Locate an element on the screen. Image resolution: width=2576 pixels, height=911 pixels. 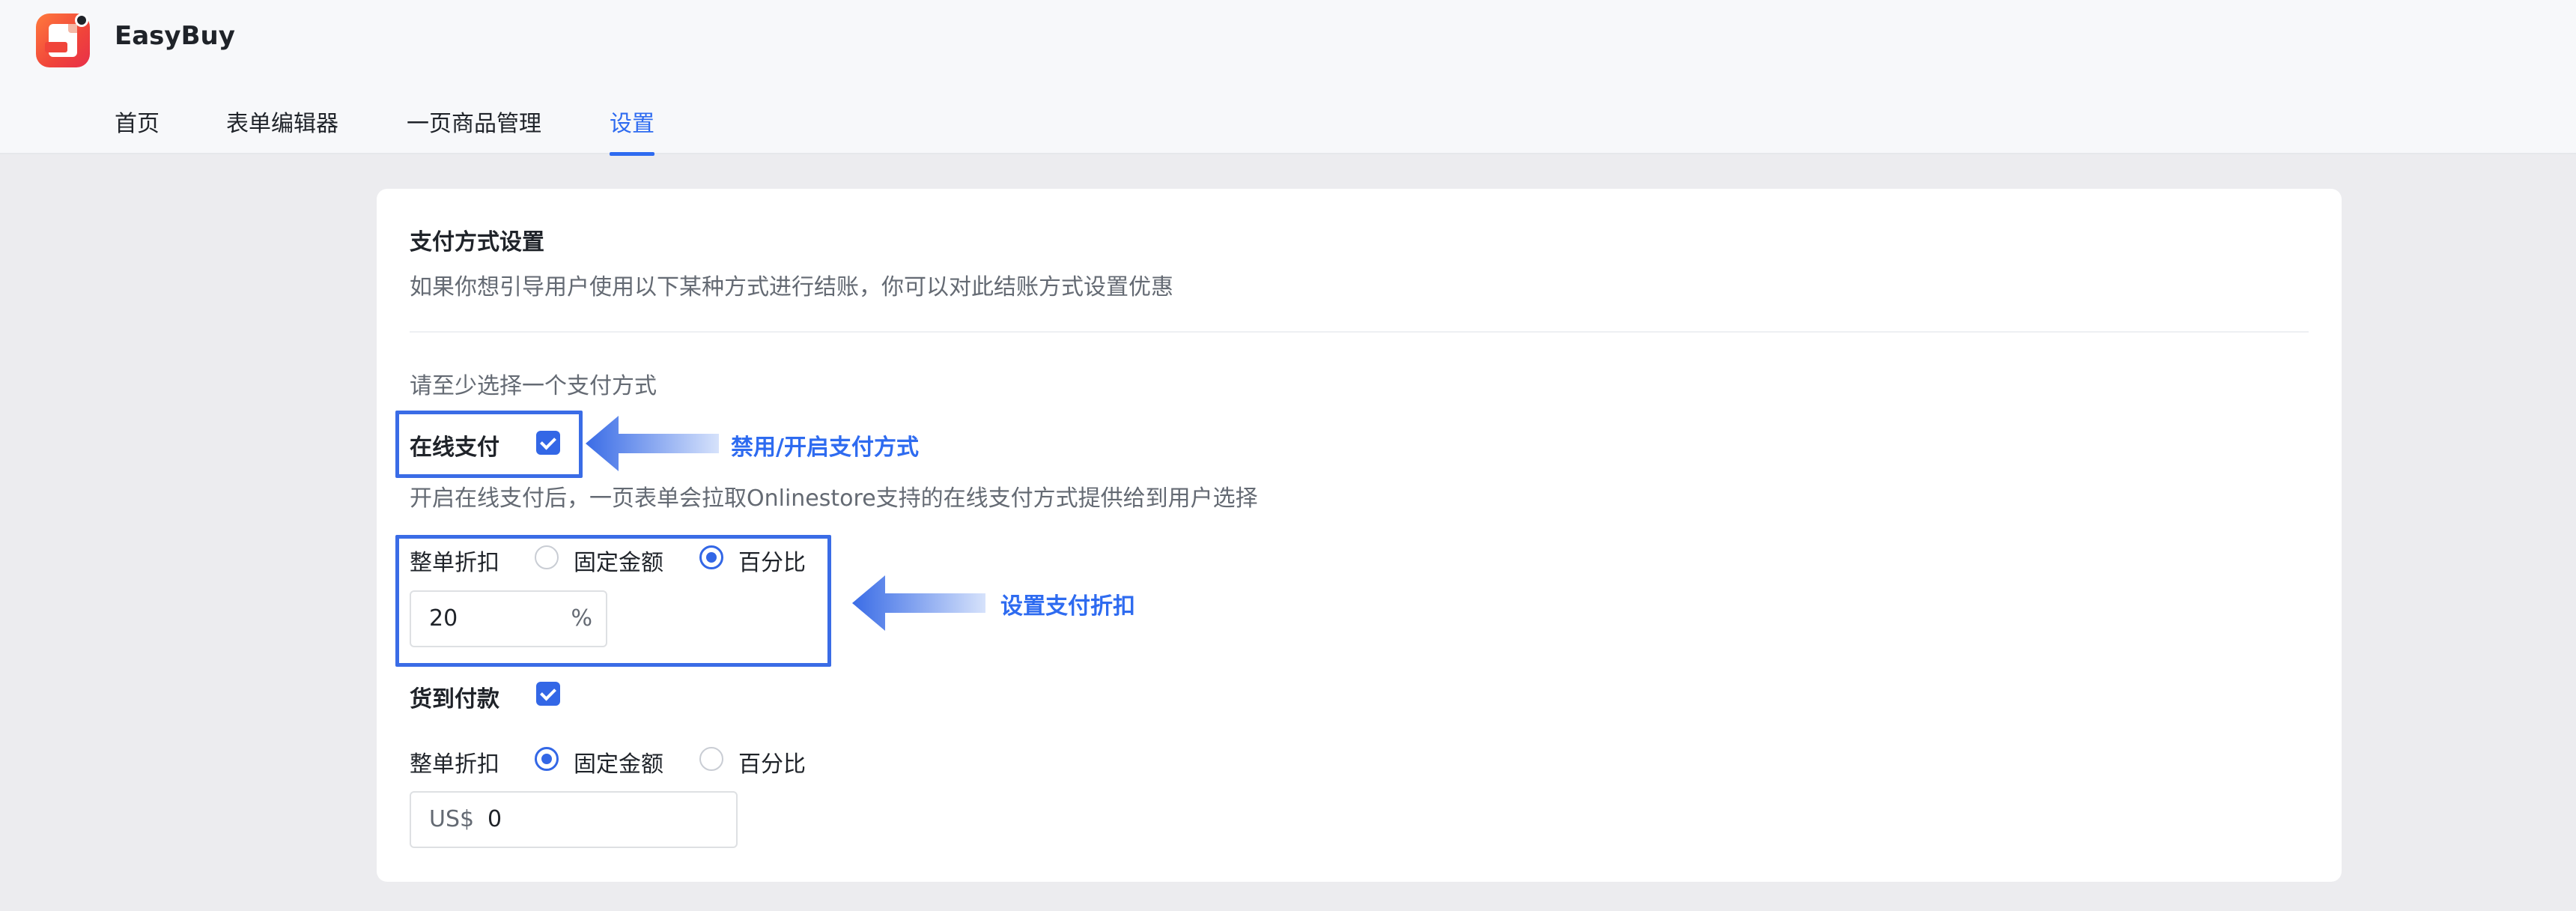
discount-annotation-text: 设置支付折扣 is located at coordinates (1067, 606).